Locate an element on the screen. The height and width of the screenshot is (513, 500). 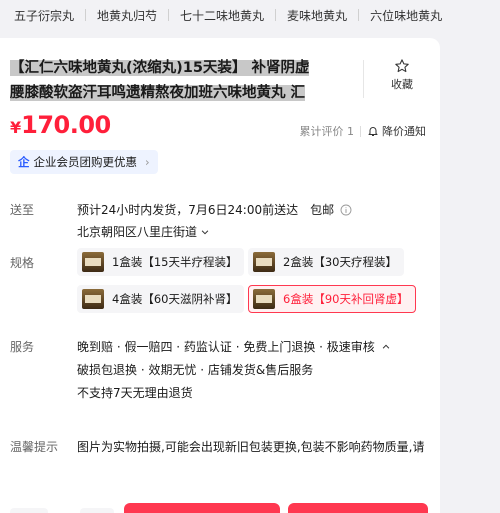
chevron-down-icon is located at coordinates (205, 231).